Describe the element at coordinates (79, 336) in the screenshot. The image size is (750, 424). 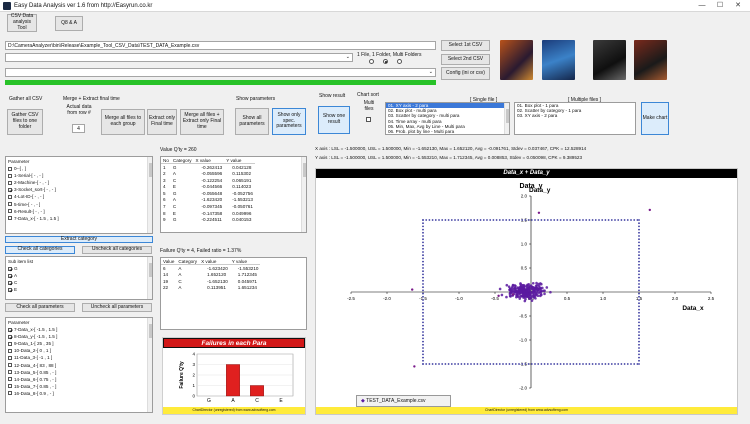
I see `parameter-item: 8-Data_y-[ -1.5 , 1.5 ]` at that location.